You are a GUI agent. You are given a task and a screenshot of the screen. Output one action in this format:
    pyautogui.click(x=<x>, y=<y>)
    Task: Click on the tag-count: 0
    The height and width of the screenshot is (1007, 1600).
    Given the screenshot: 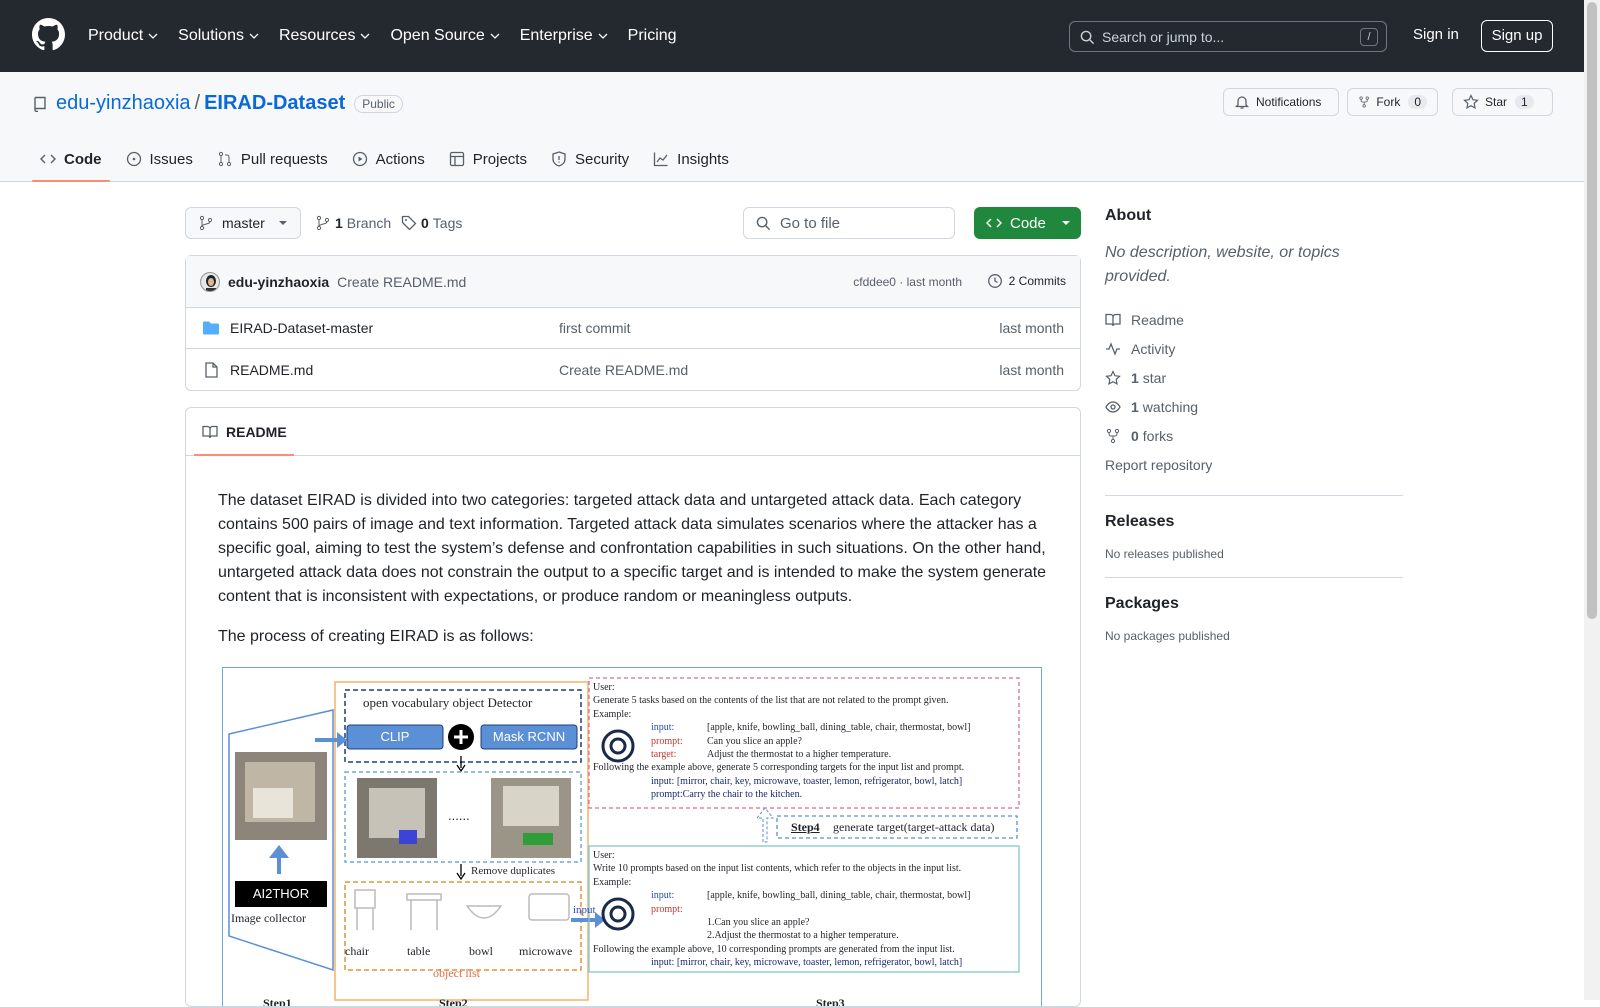 What is the action you would take?
    pyautogui.click(x=425, y=223)
    